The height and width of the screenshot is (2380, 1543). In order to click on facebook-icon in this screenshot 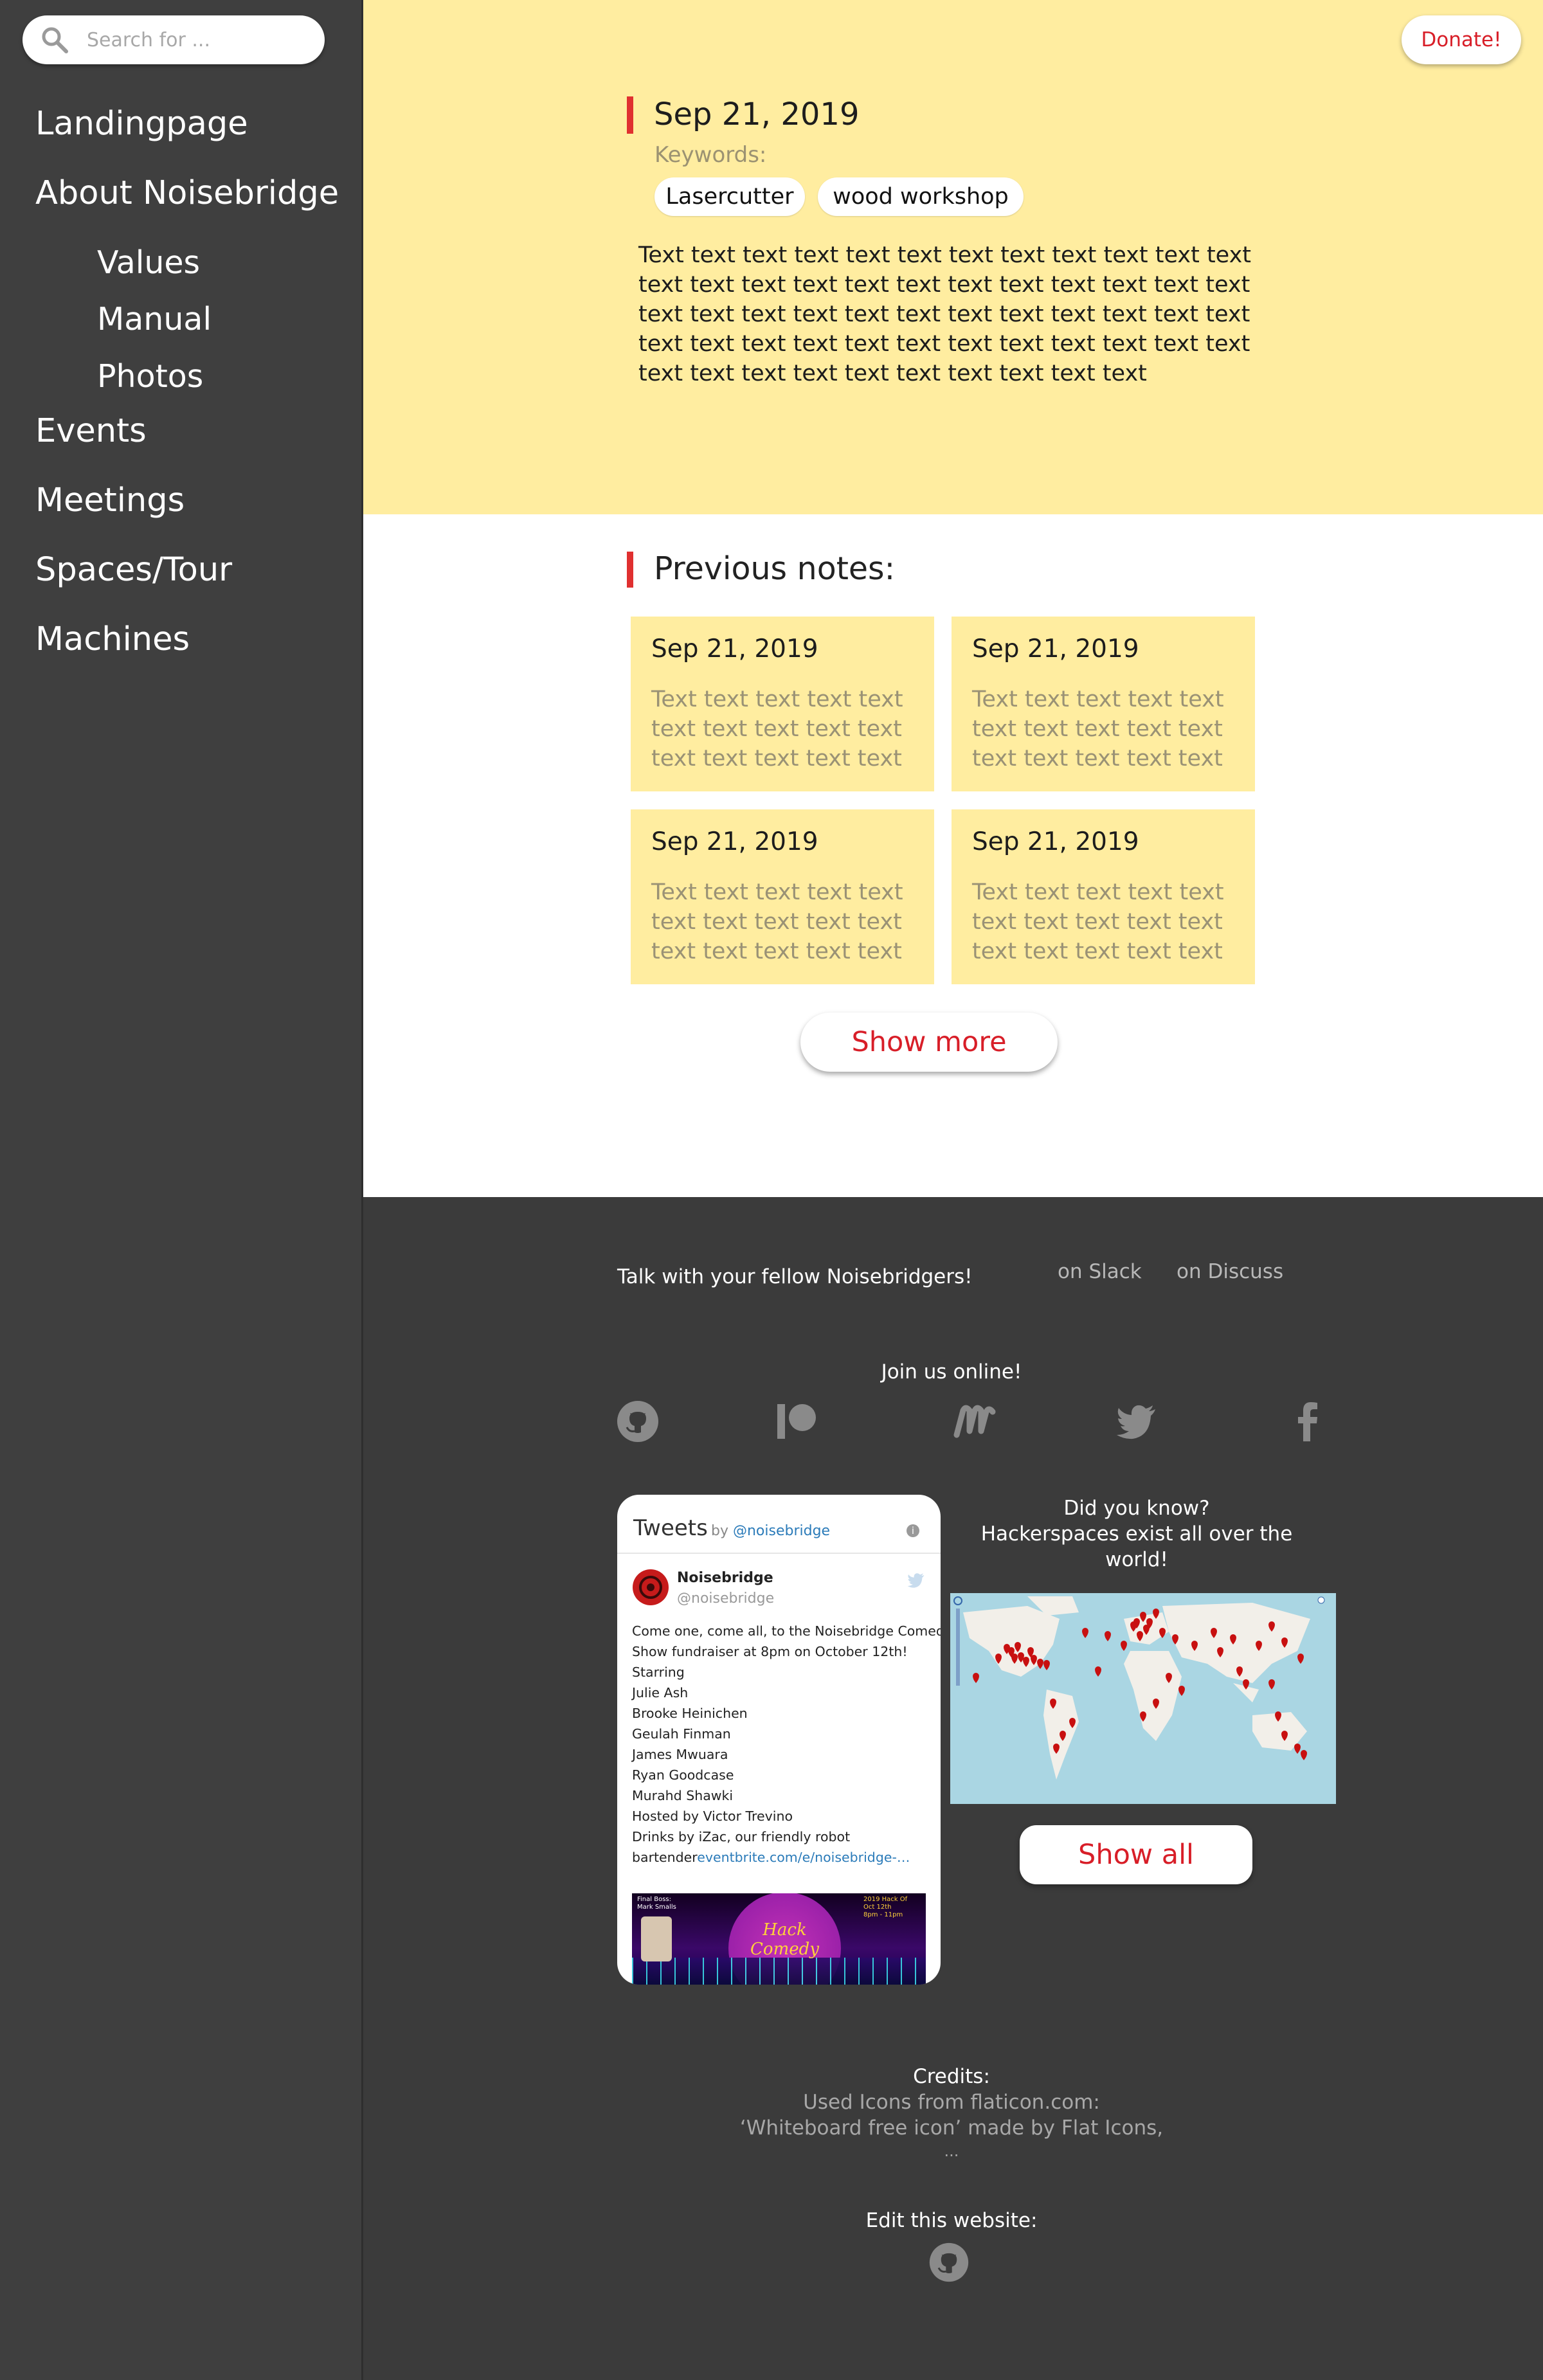, I will do `click(1309, 1421)`.